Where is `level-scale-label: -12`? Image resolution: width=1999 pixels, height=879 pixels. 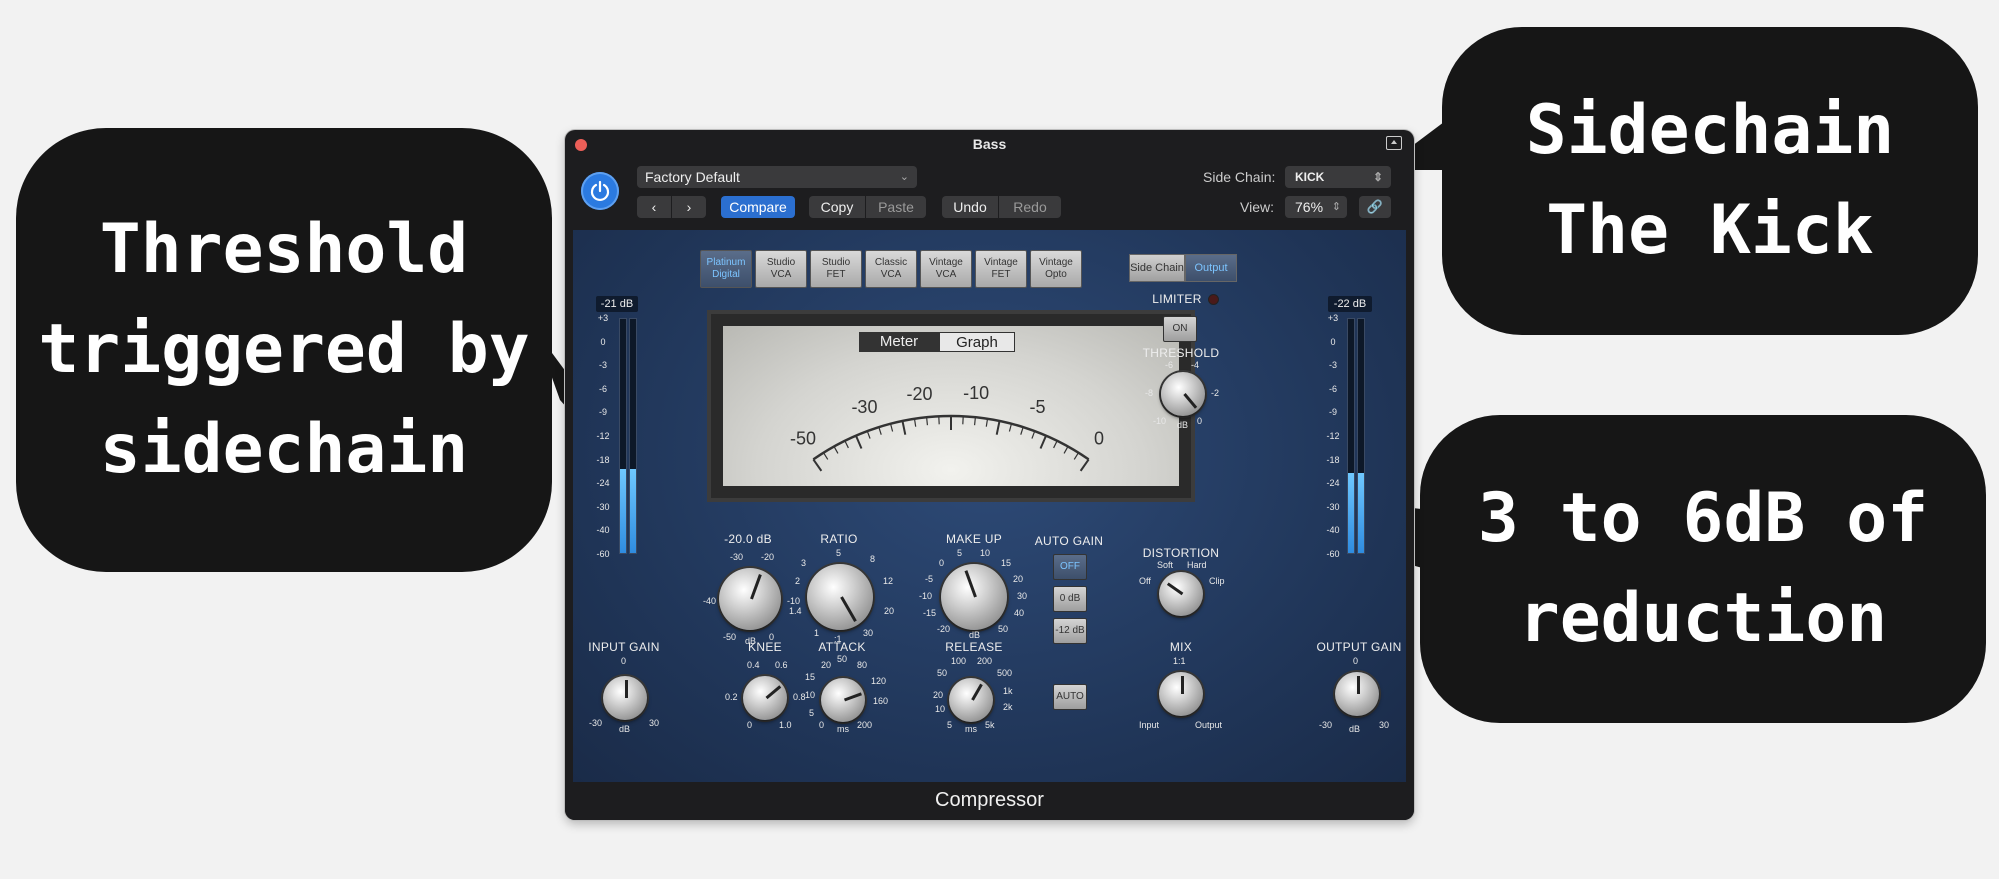
level-scale-label: -12 is located at coordinates (1333, 436).